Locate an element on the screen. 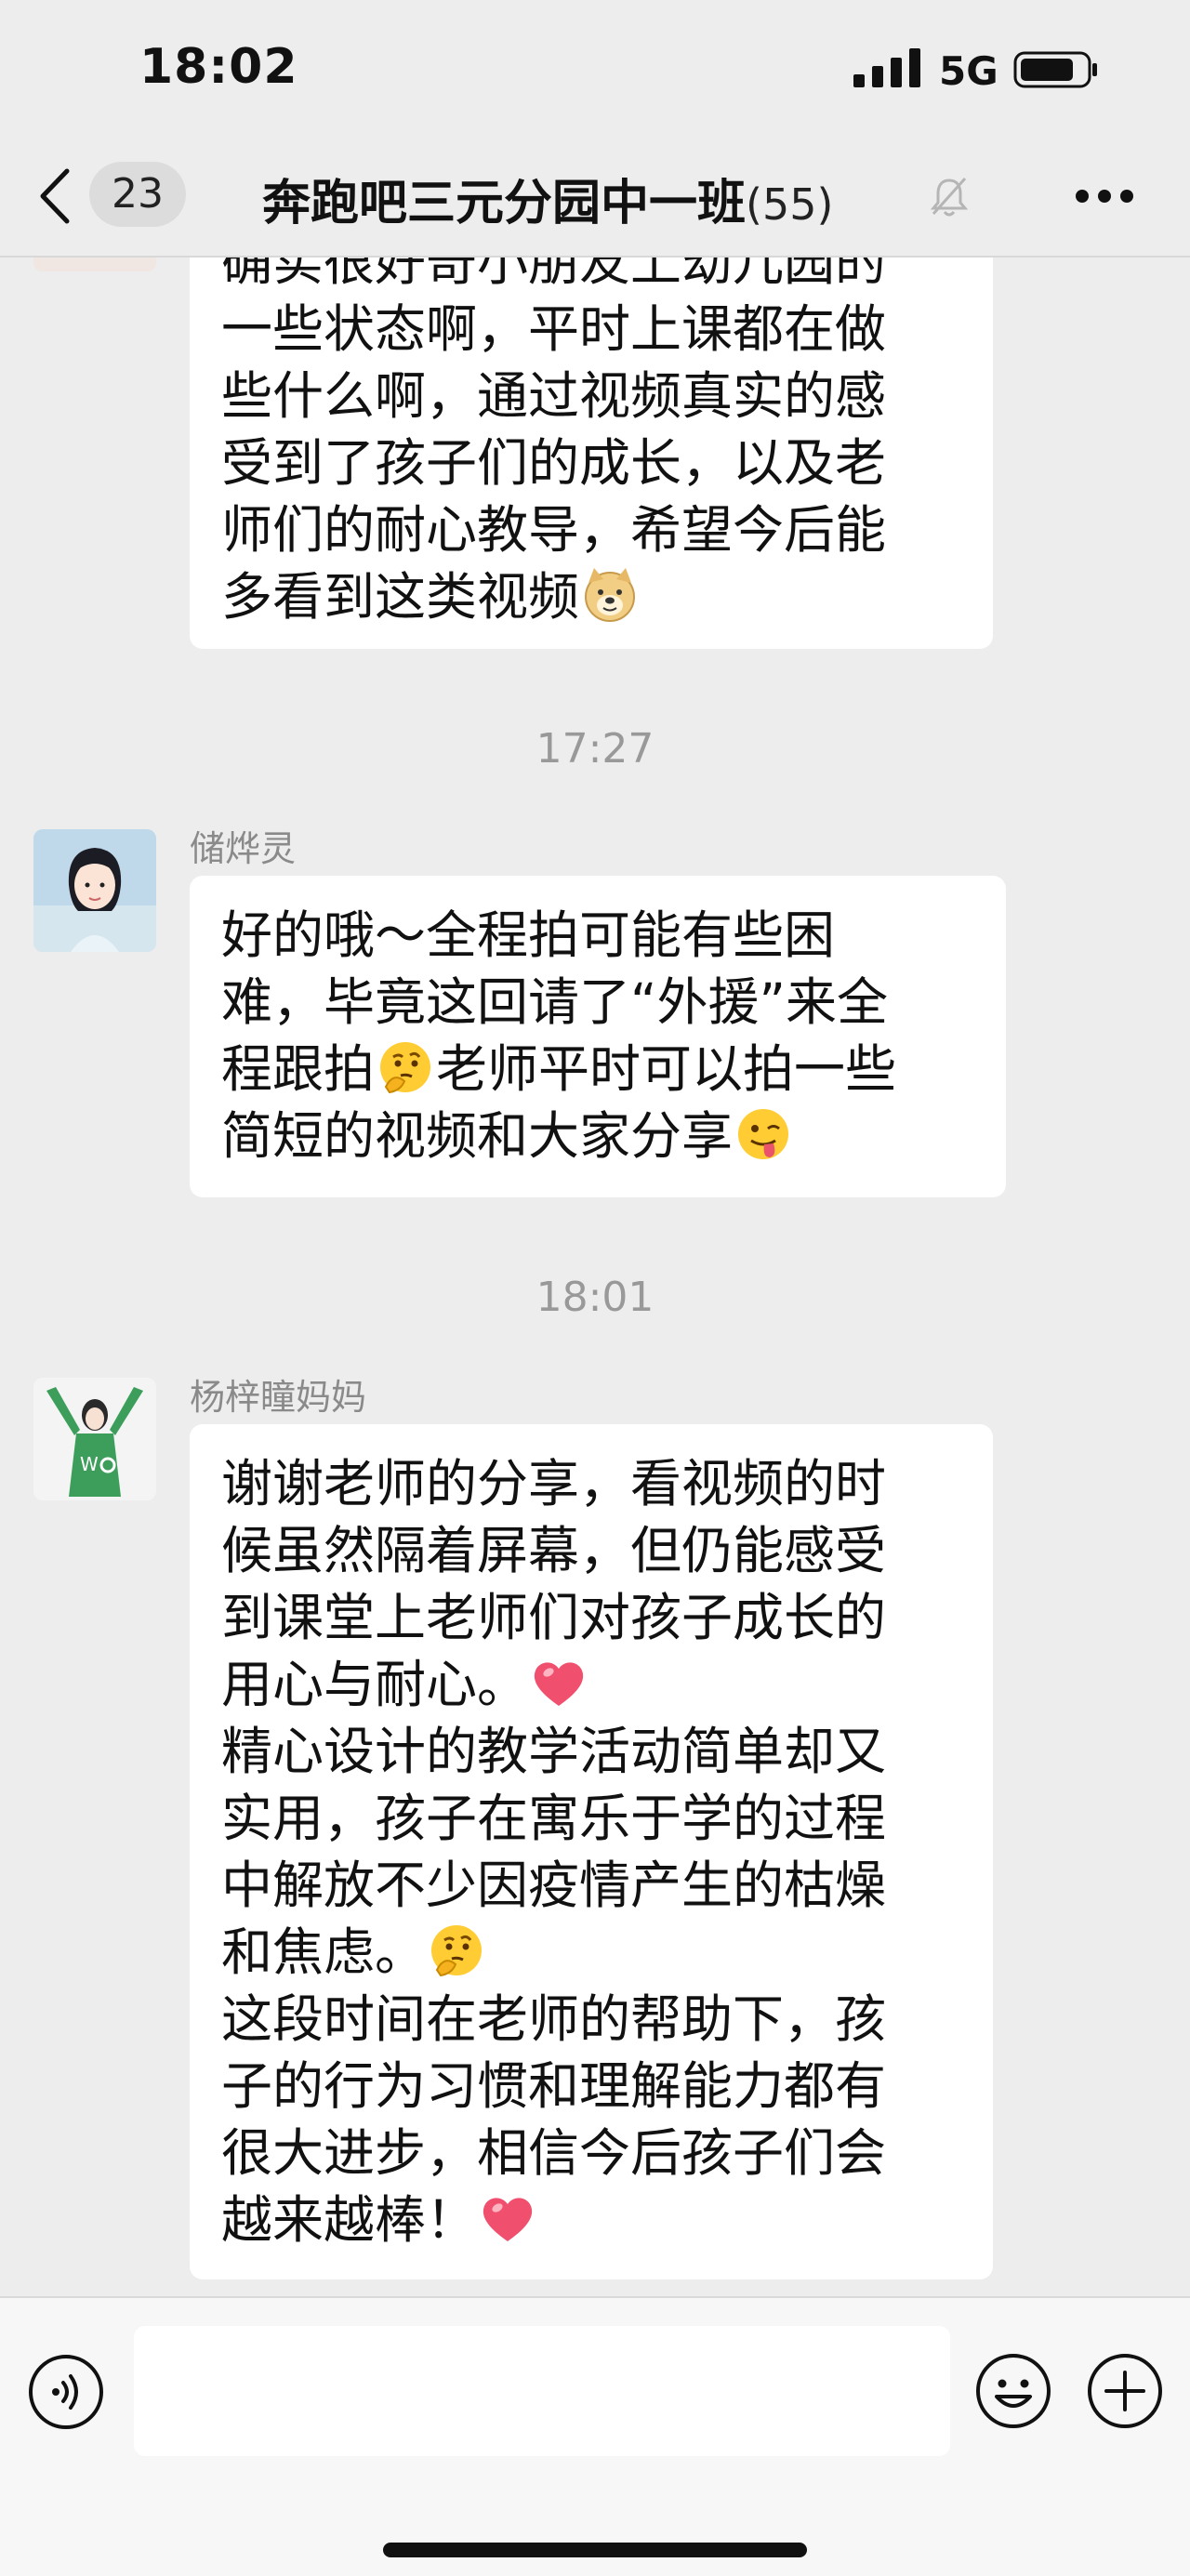 This screenshot has width=1190, height=2576. status-time: 18:02 is located at coordinates (218, 67).